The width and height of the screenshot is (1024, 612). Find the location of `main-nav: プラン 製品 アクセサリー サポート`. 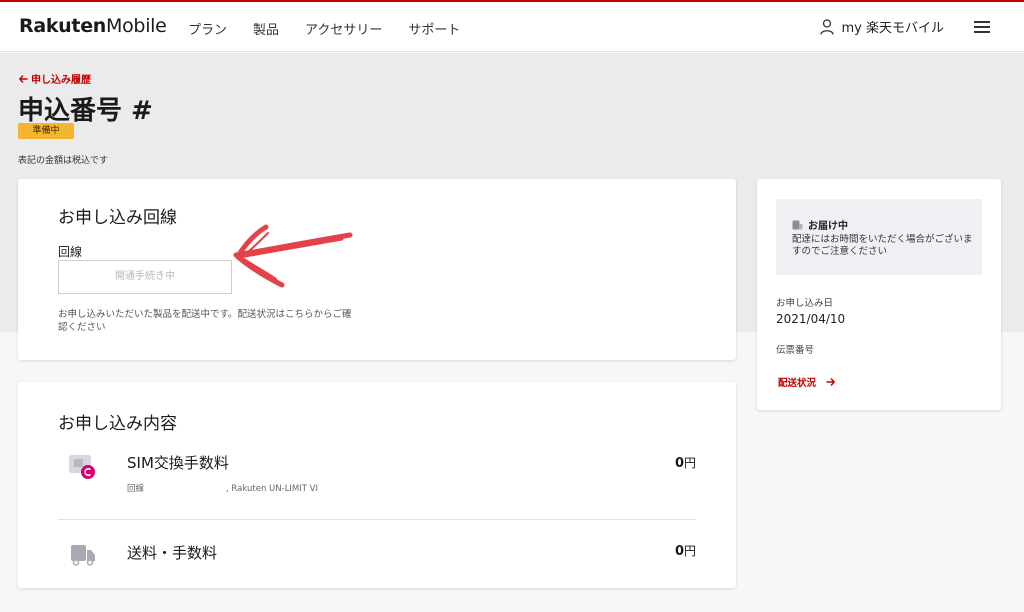

main-nav: プラン 製品 アクセサリー サポート is located at coordinates (324, 28).